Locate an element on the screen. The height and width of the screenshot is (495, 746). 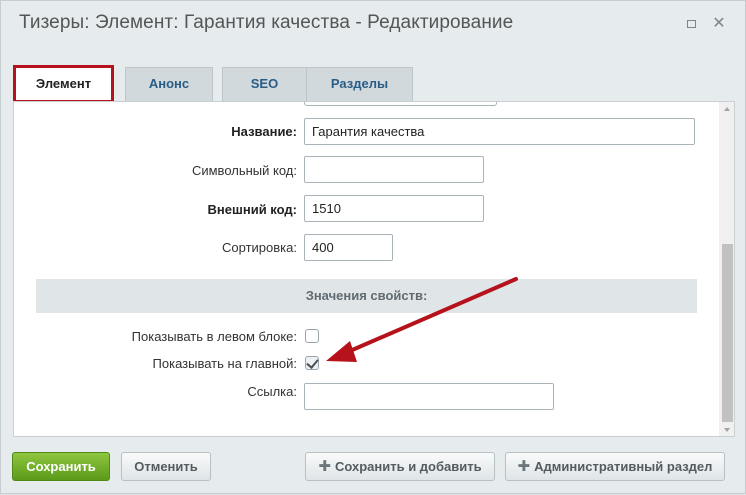
tab-anons: Анонс is located at coordinates (169, 84).